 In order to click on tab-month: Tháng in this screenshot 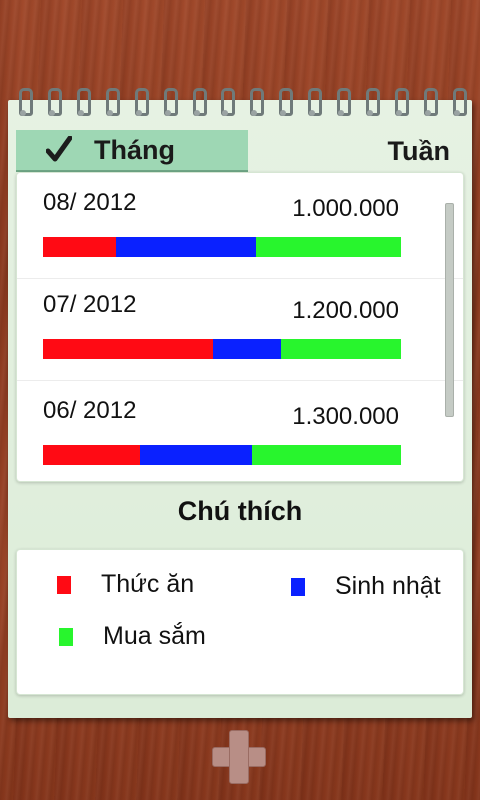, I will do `click(132, 151)`.